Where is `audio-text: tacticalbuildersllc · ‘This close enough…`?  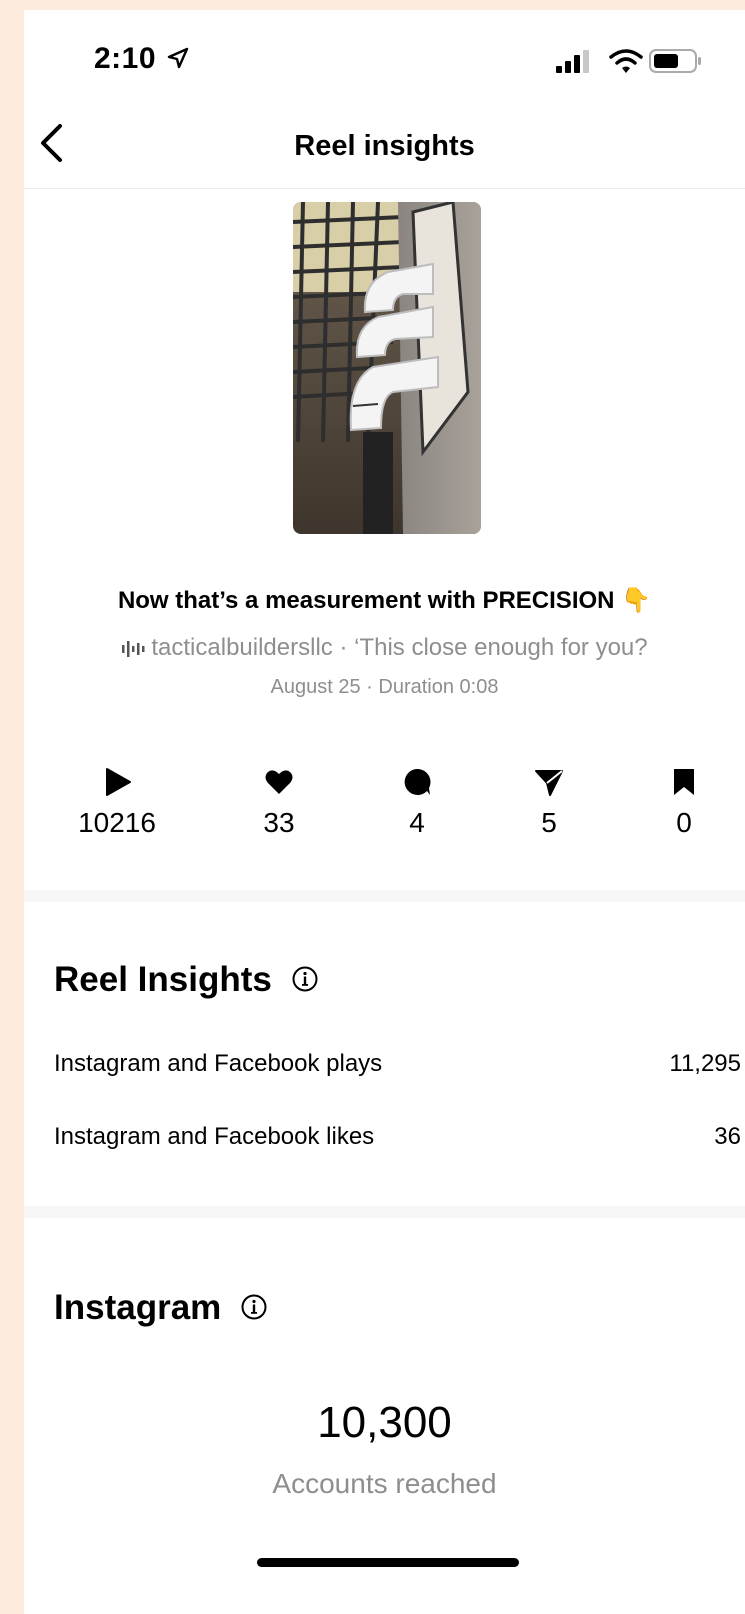 audio-text: tacticalbuildersllc · ‘This close enough… is located at coordinates (399, 647).